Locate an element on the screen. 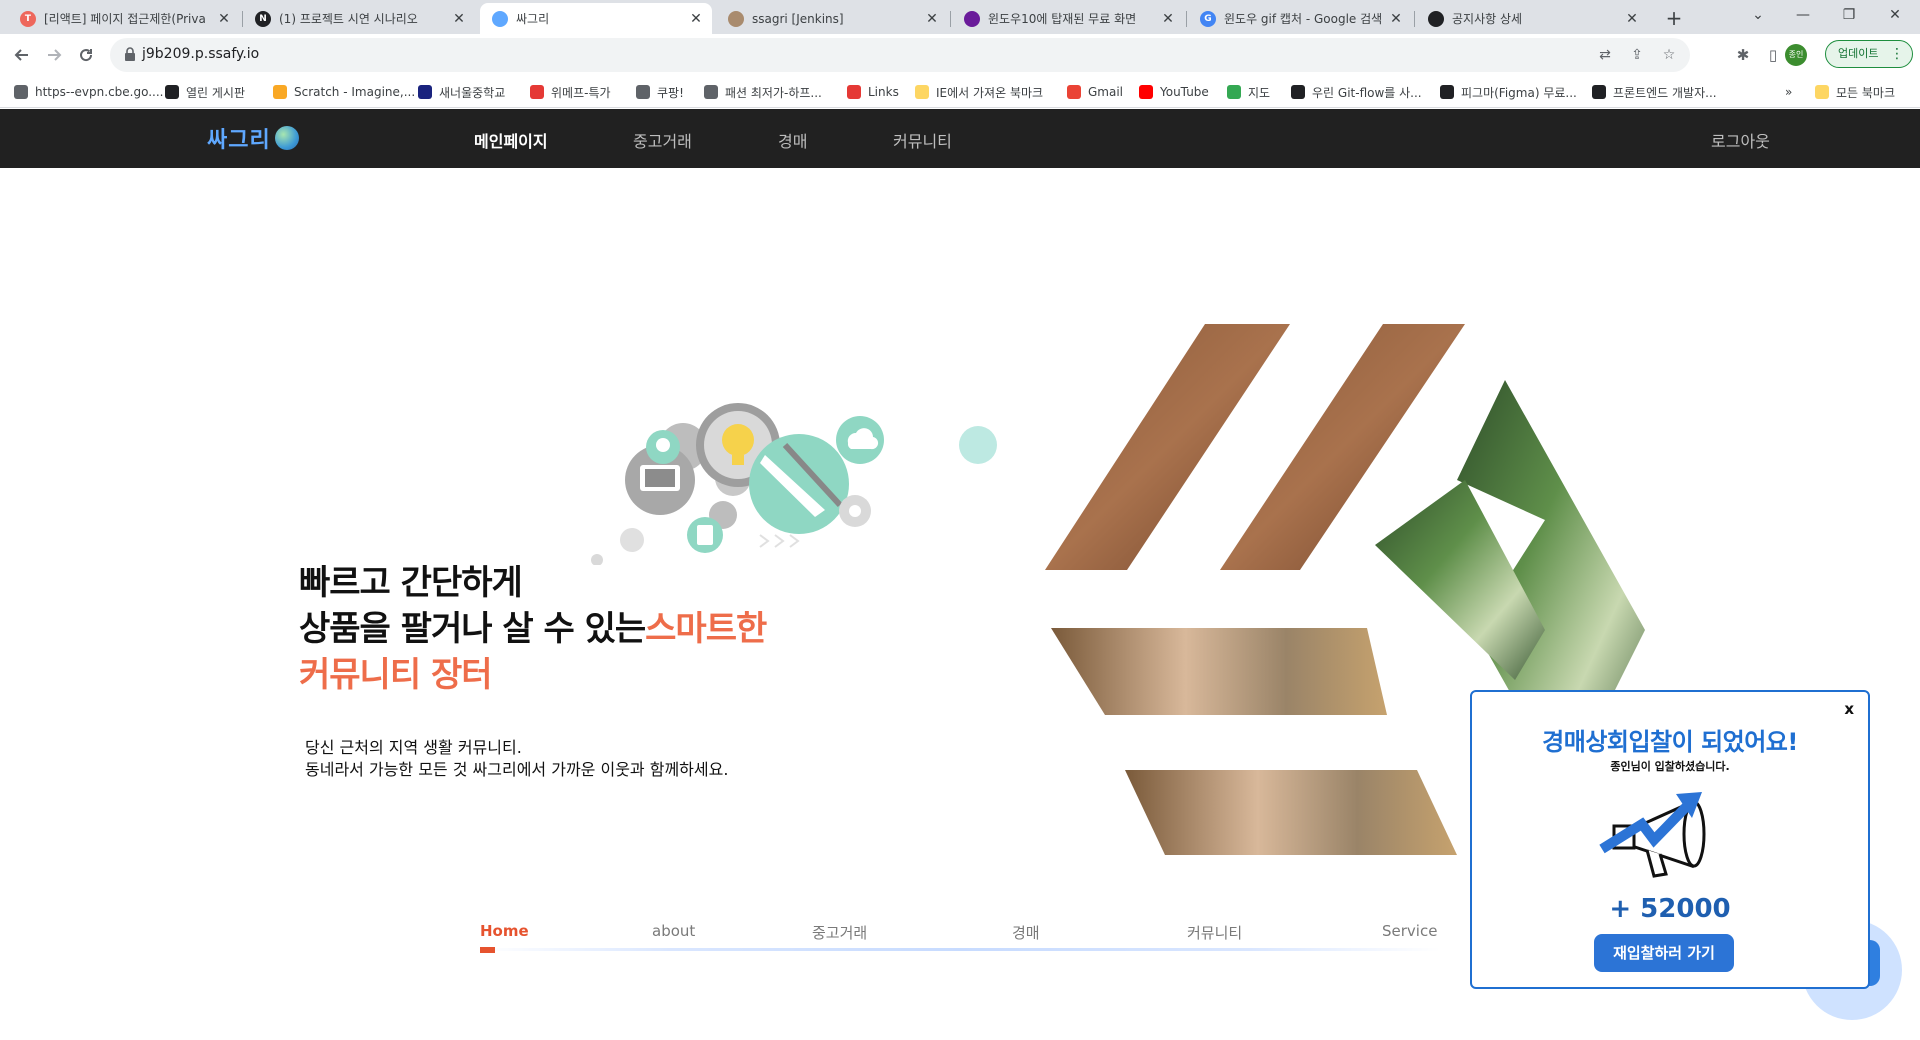 This screenshot has width=1920, height=1040. browser-tab: N (1) 프로젝트 시연 시나리오 ✕ is located at coordinates (359, 18).